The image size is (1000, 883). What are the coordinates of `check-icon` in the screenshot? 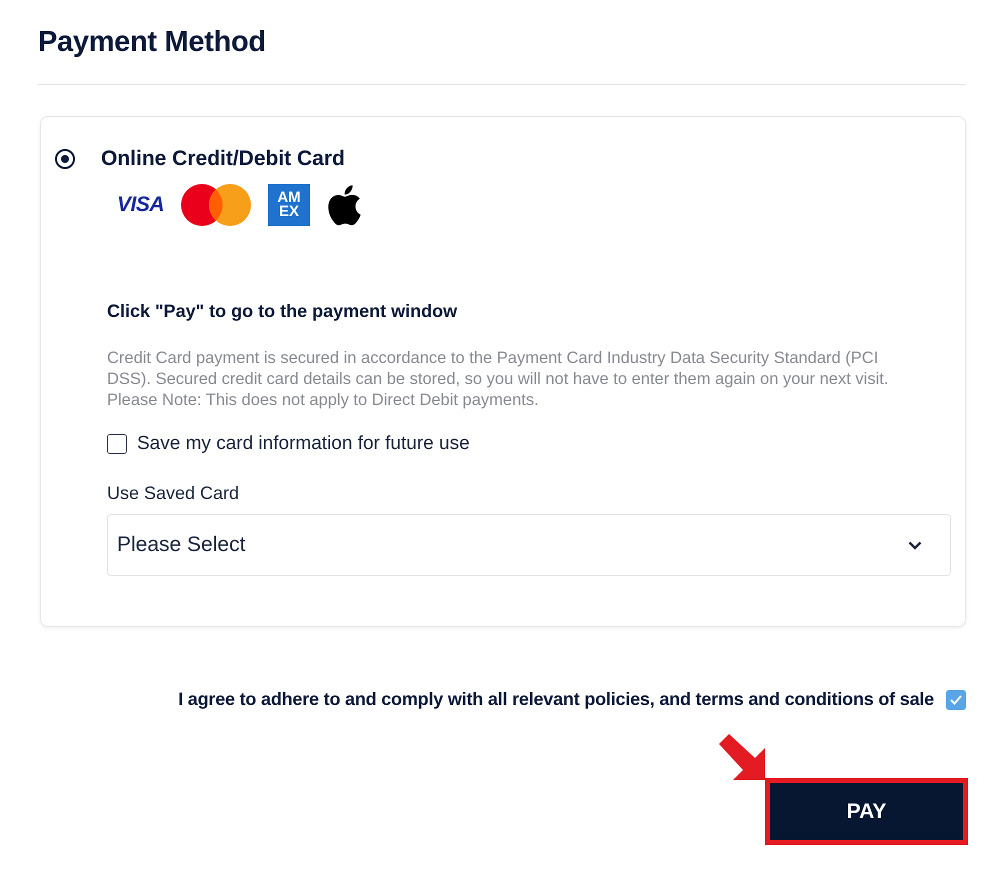 It's located at (956, 699).